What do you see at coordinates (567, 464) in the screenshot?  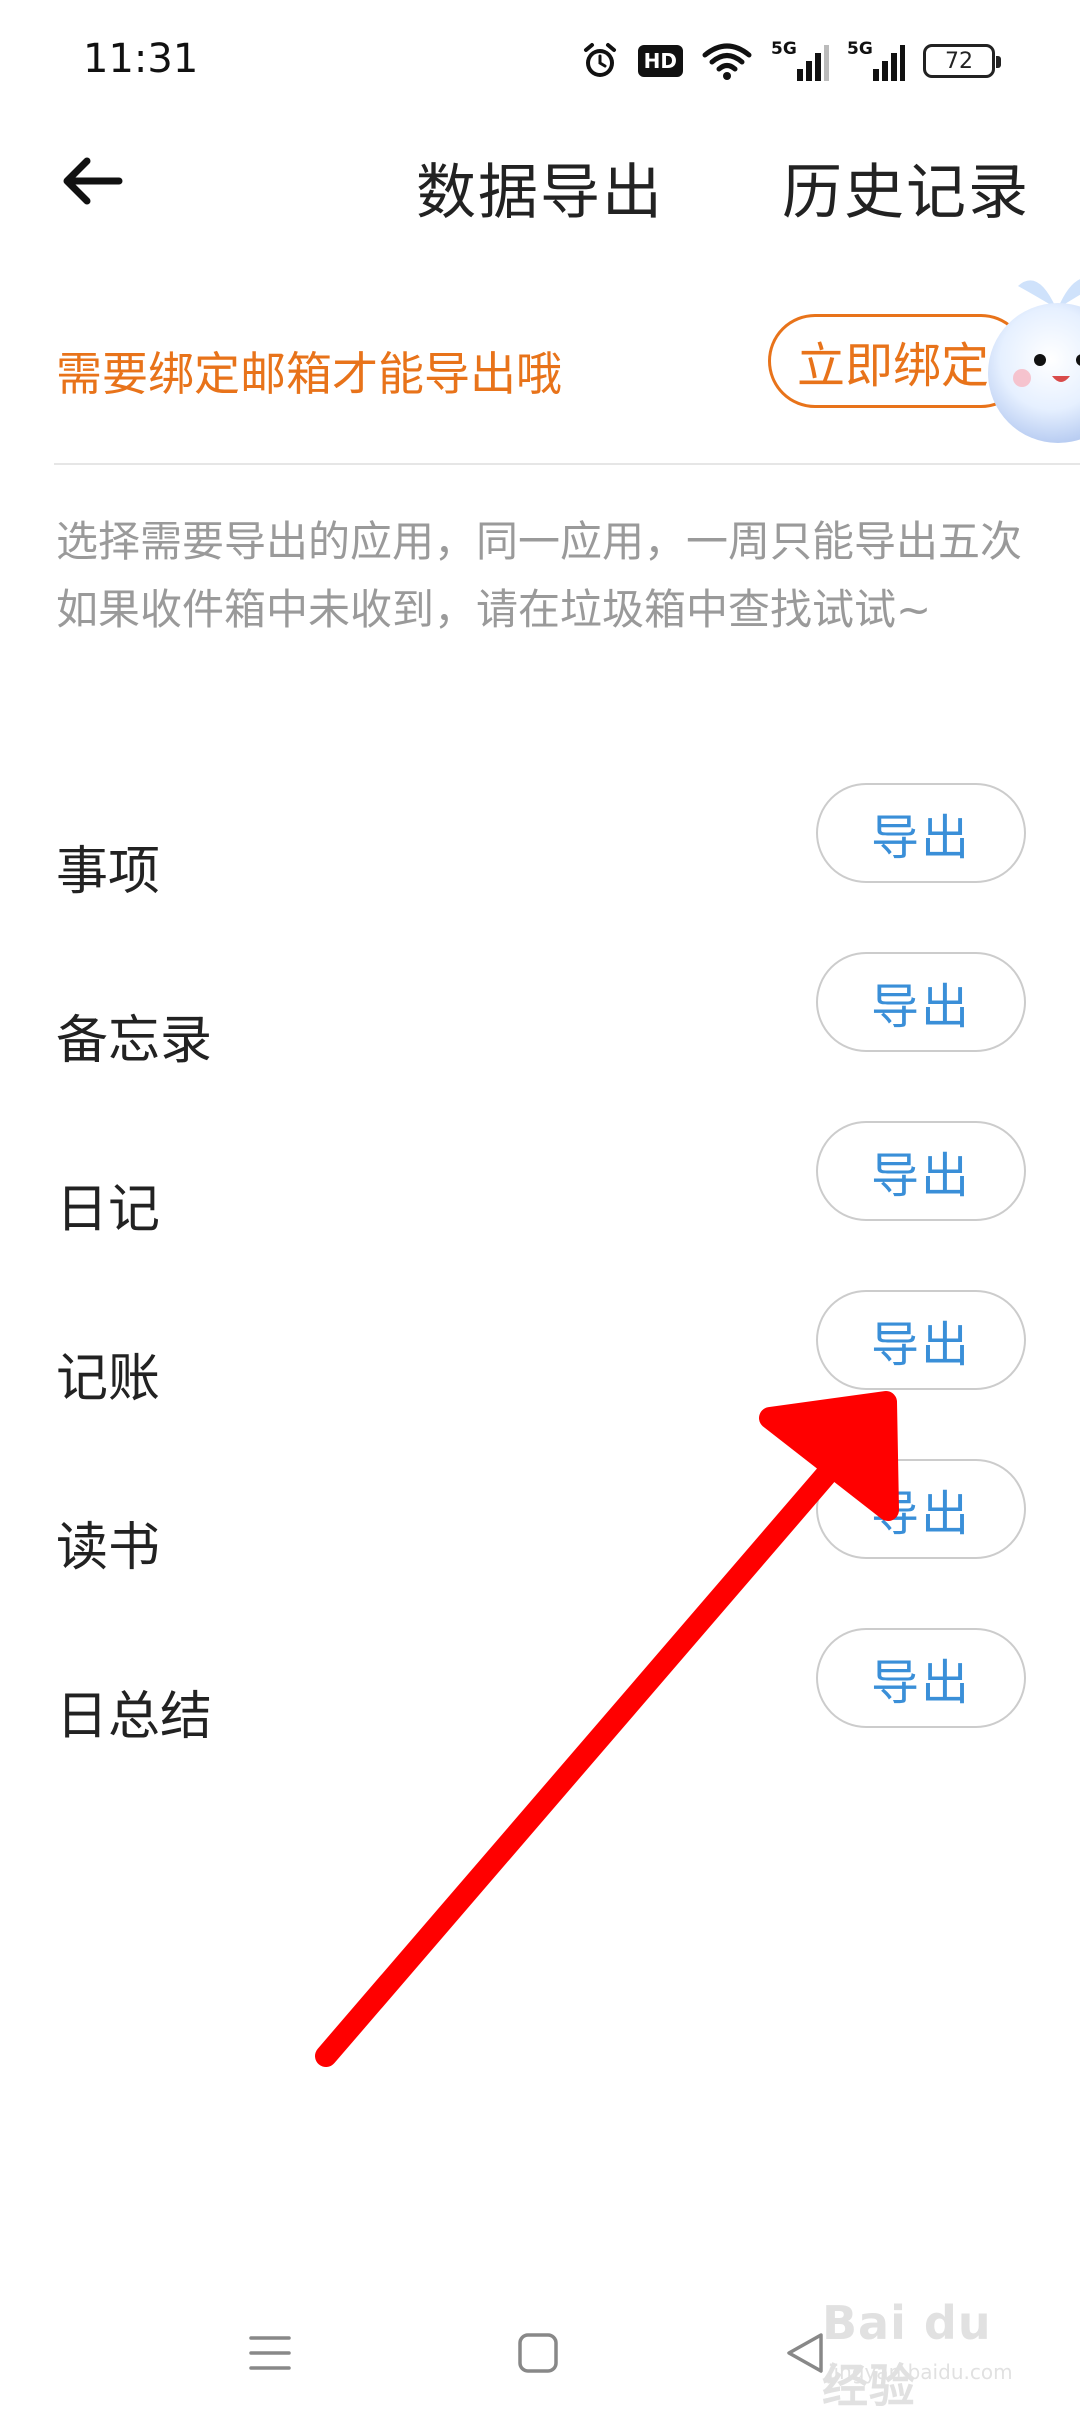 I see `divider` at bounding box center [567, 464].